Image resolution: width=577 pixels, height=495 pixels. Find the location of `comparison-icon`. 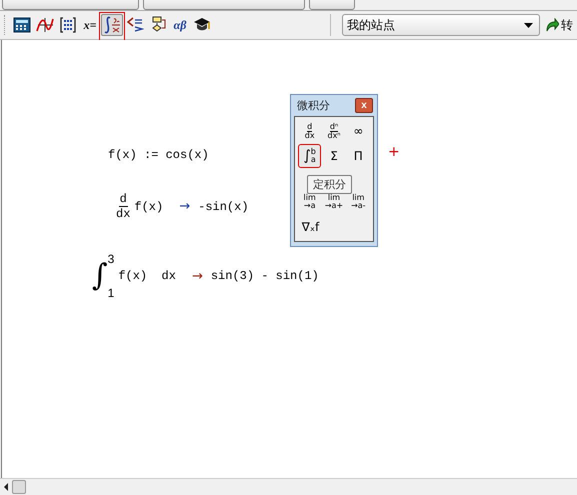

comparison-icon is located at coordinates (135, 25).